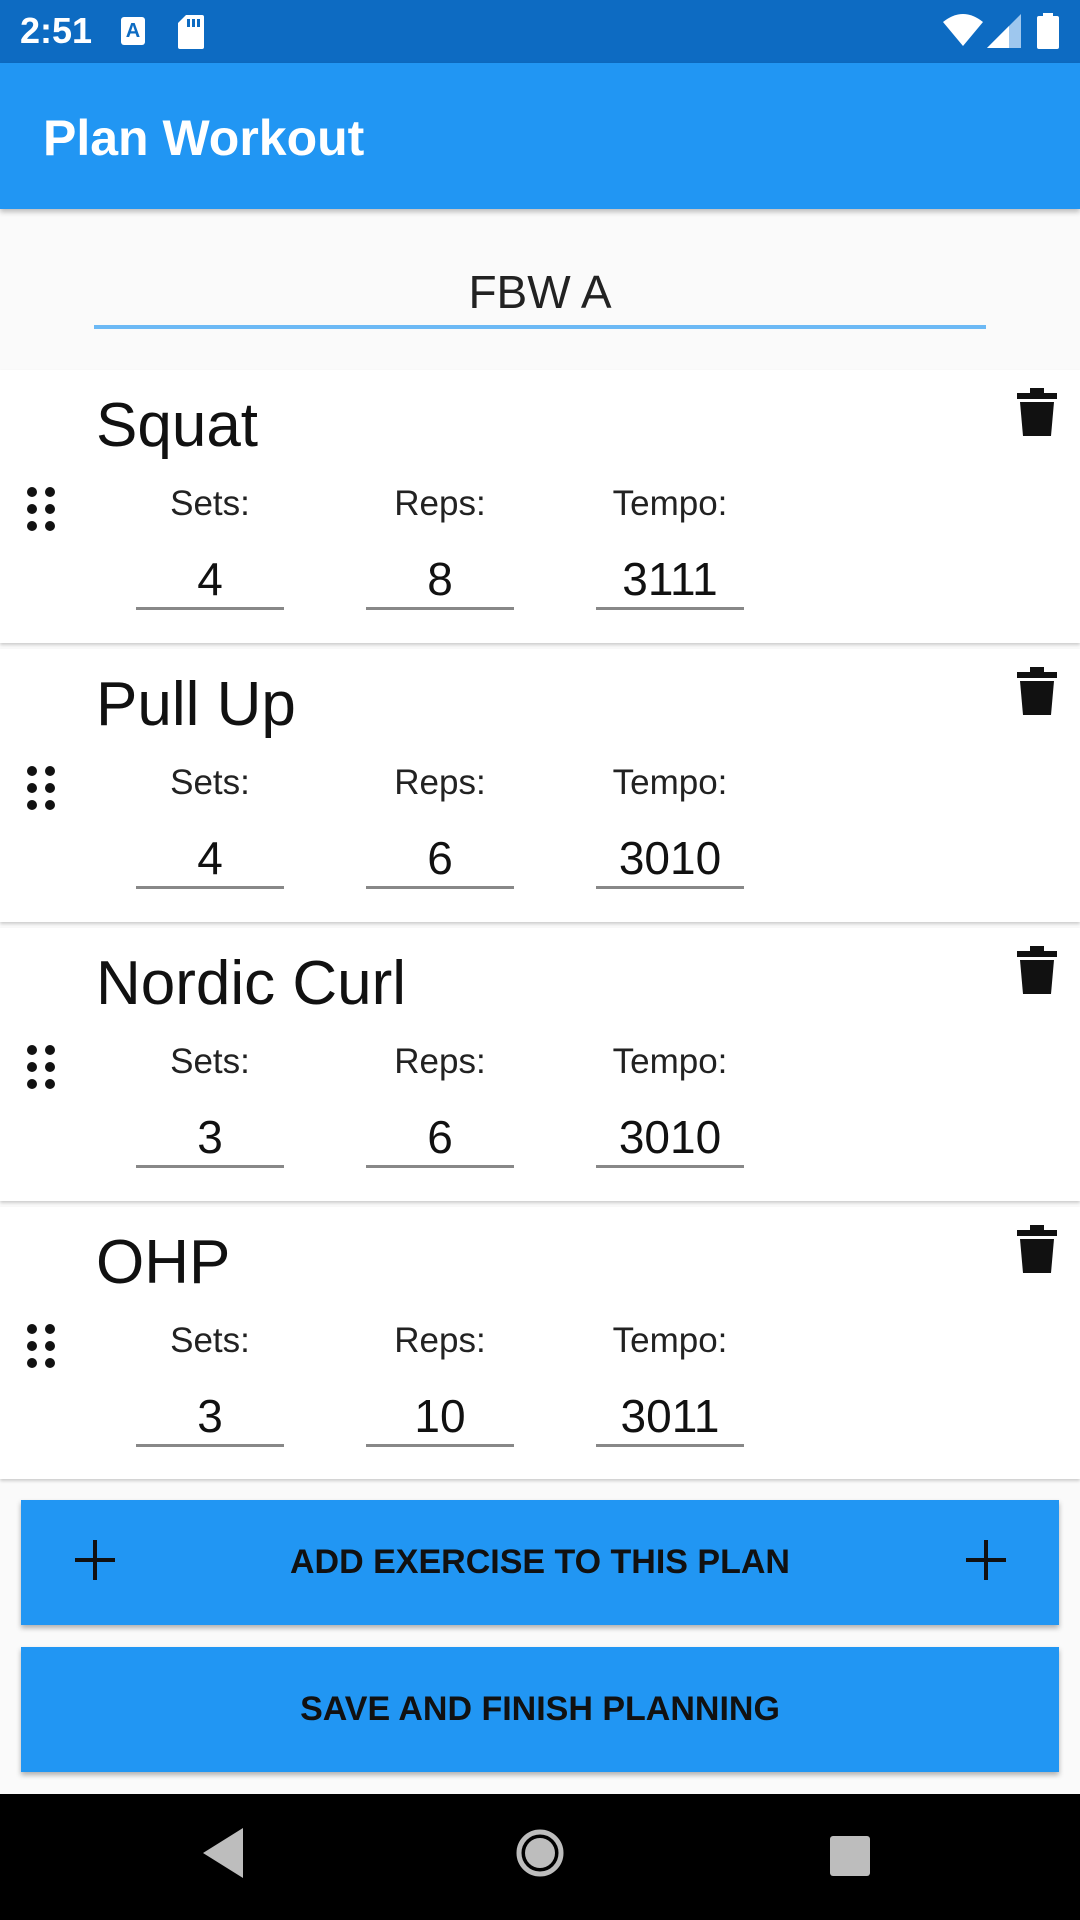  I want to click on battery-icon, so click(1048, 31).